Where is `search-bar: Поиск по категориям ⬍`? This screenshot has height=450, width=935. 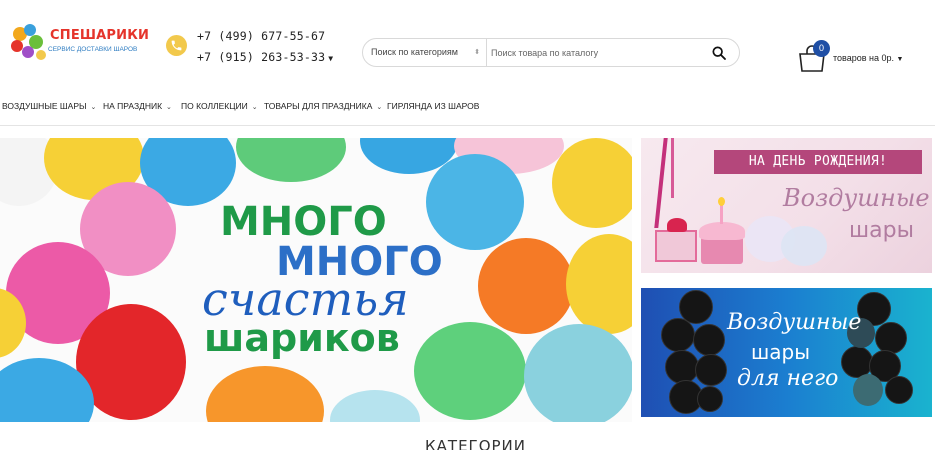
search-bar: Поиск по категориям ⬍ is located at coordinates (551, 52).